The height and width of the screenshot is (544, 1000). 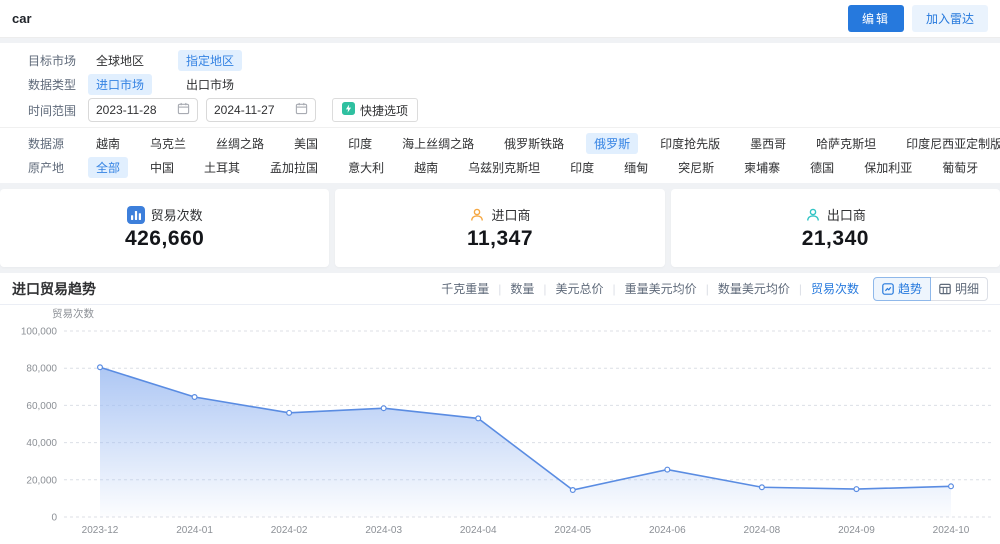 What do you see at coordinates (534, 143) in the screenshot?
I see `filter-option: 俄罗斯铁路` at bounding box center [534, 143].